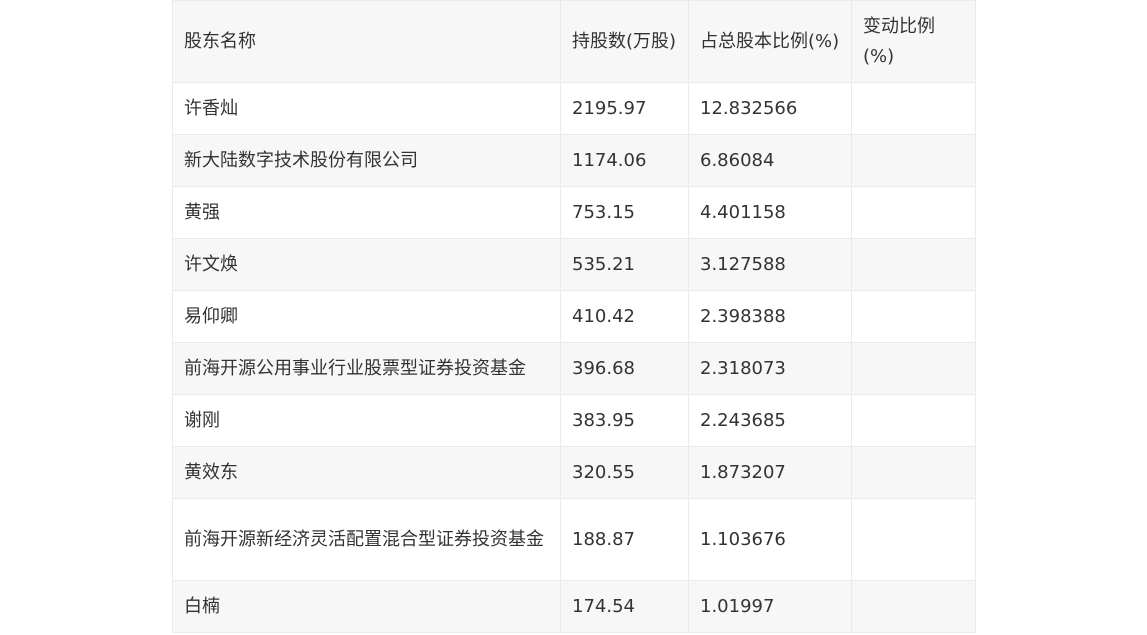 The height and width of the screenshot is (635, 1147). I want to click on table-header-row: 股东名称 持股数(万股) 占总股本比例(%) 变动比例(%), so click(574, 41).